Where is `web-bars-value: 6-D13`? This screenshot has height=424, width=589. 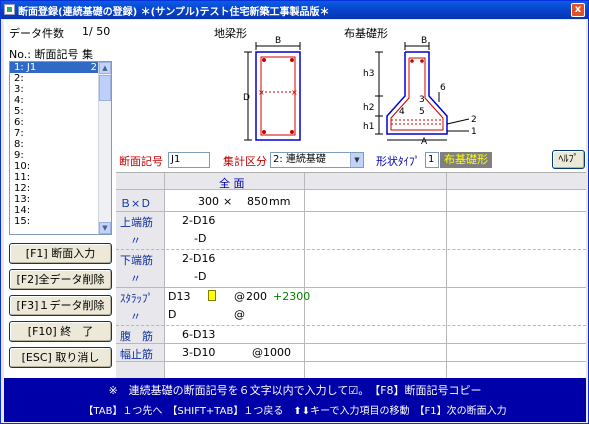
web-bars-value: 6-D13 is located at coordinates (198, 334).